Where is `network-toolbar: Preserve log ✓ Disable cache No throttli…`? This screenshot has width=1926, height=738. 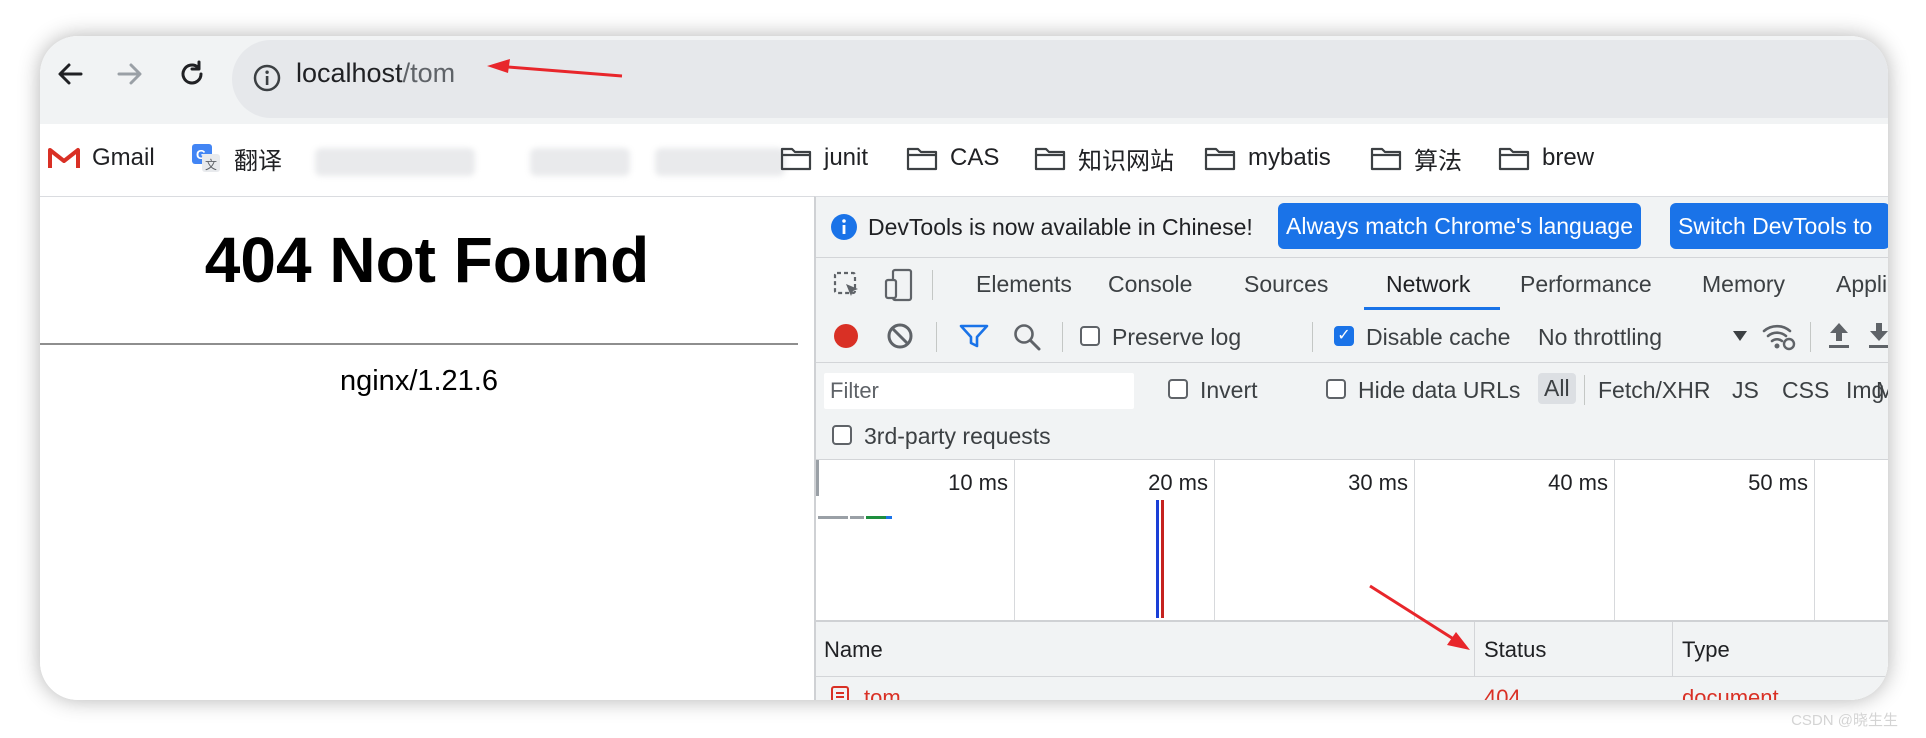
network-toolbar: Preserve log ✓ Disable cache No throttli… is located at coordinates (1352, 336).